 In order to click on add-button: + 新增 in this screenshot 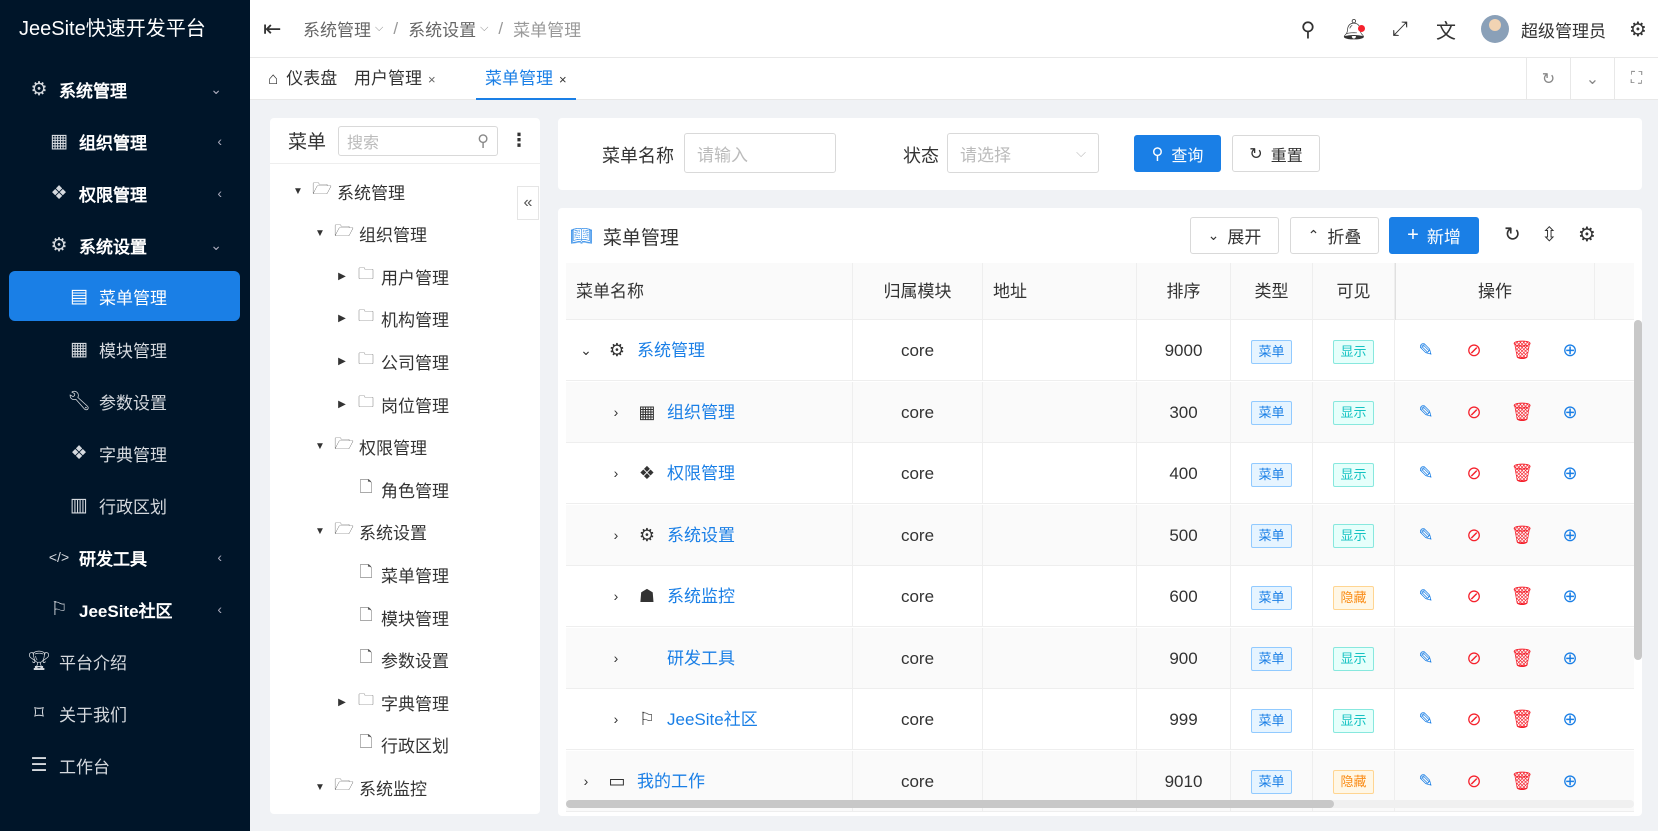, I will do `click(1434, 235)`.